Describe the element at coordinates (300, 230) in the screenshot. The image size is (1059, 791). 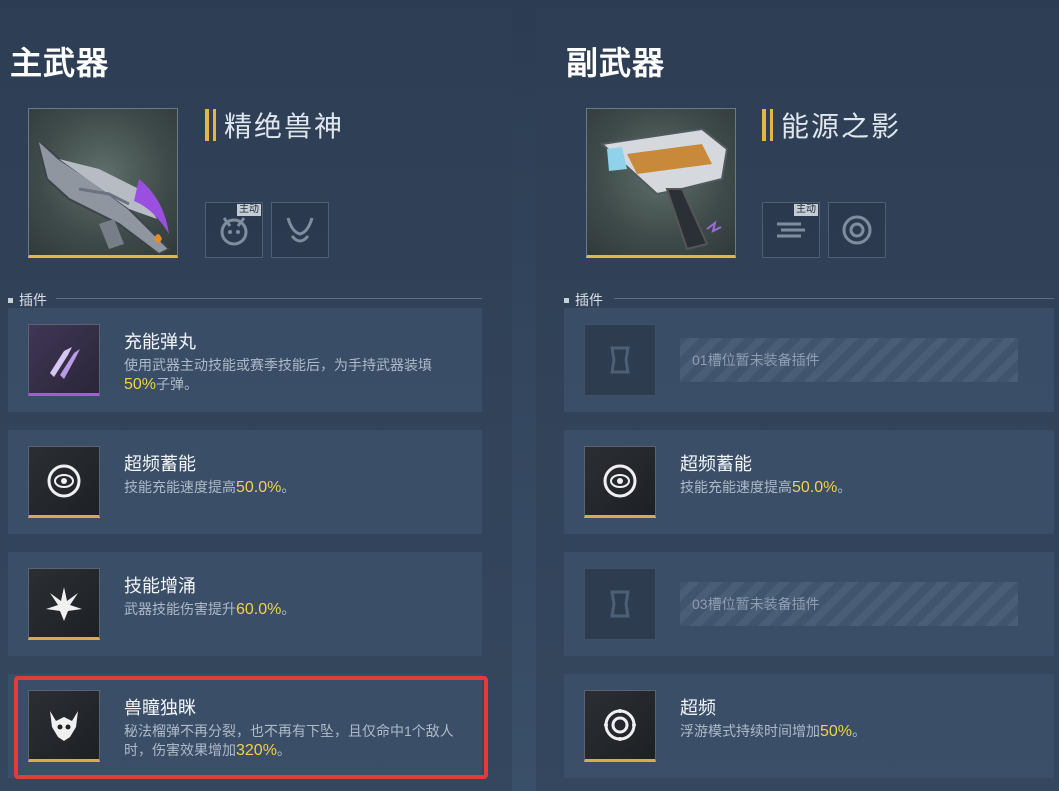
I see `beast-horn-skill-icon` at that location.